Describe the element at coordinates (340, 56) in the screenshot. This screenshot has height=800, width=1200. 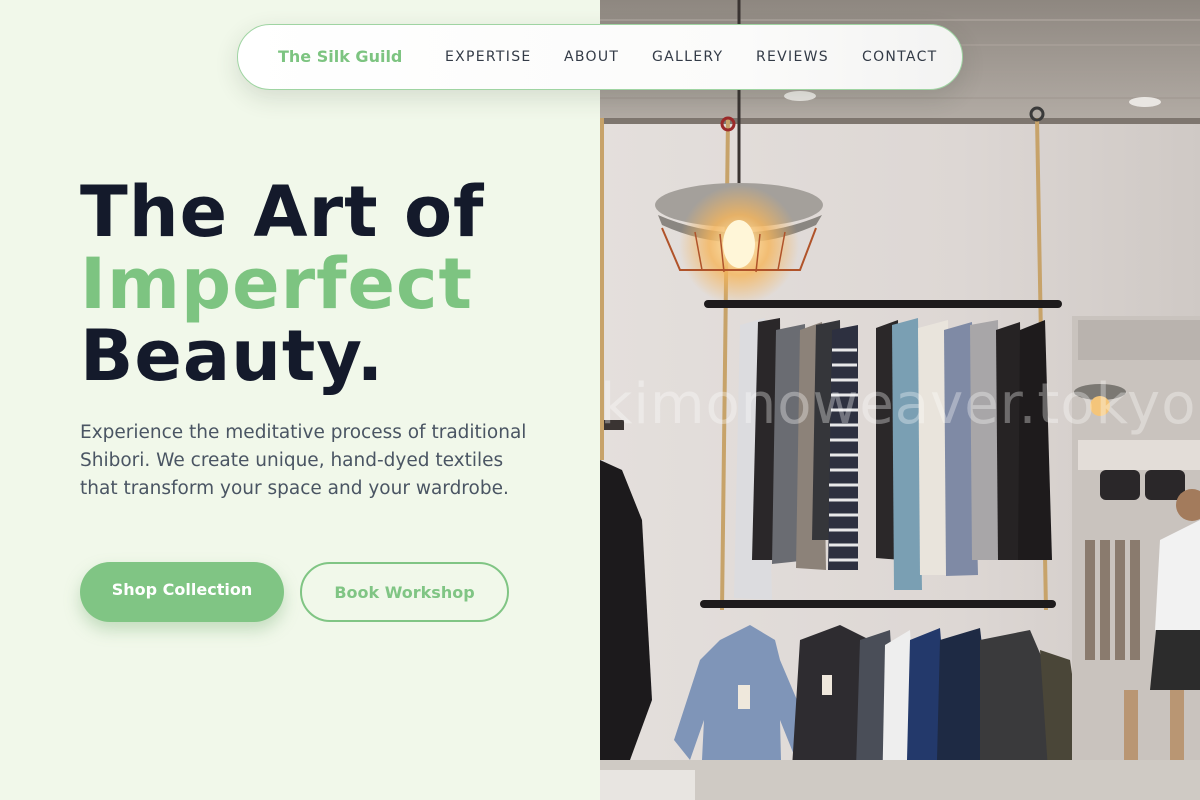
I see `brand-logo-text: The Silk Guild` at that location.